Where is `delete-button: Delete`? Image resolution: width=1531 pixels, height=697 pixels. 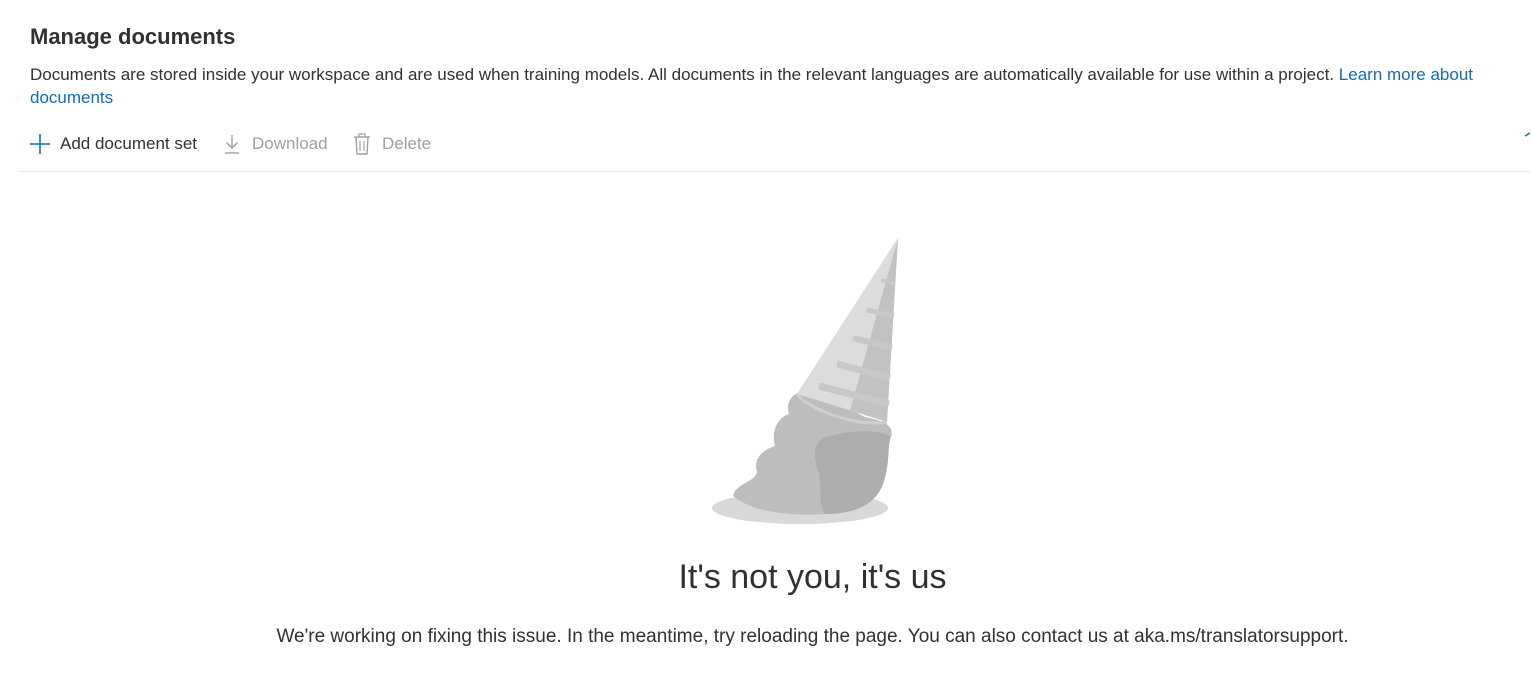
delete-button: Delete is located at coordinates (390, 144).